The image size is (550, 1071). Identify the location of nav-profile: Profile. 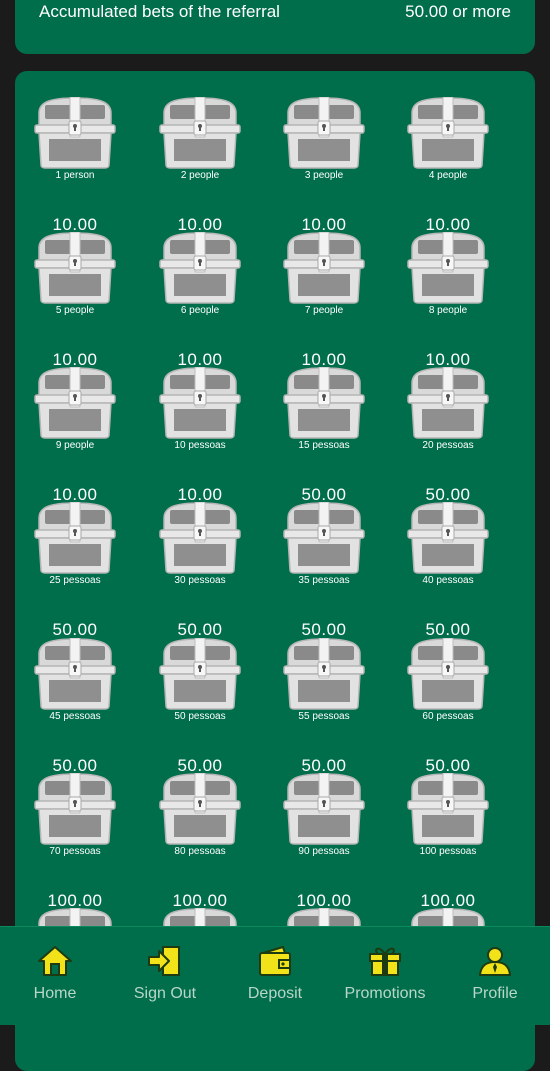
(495, 976).